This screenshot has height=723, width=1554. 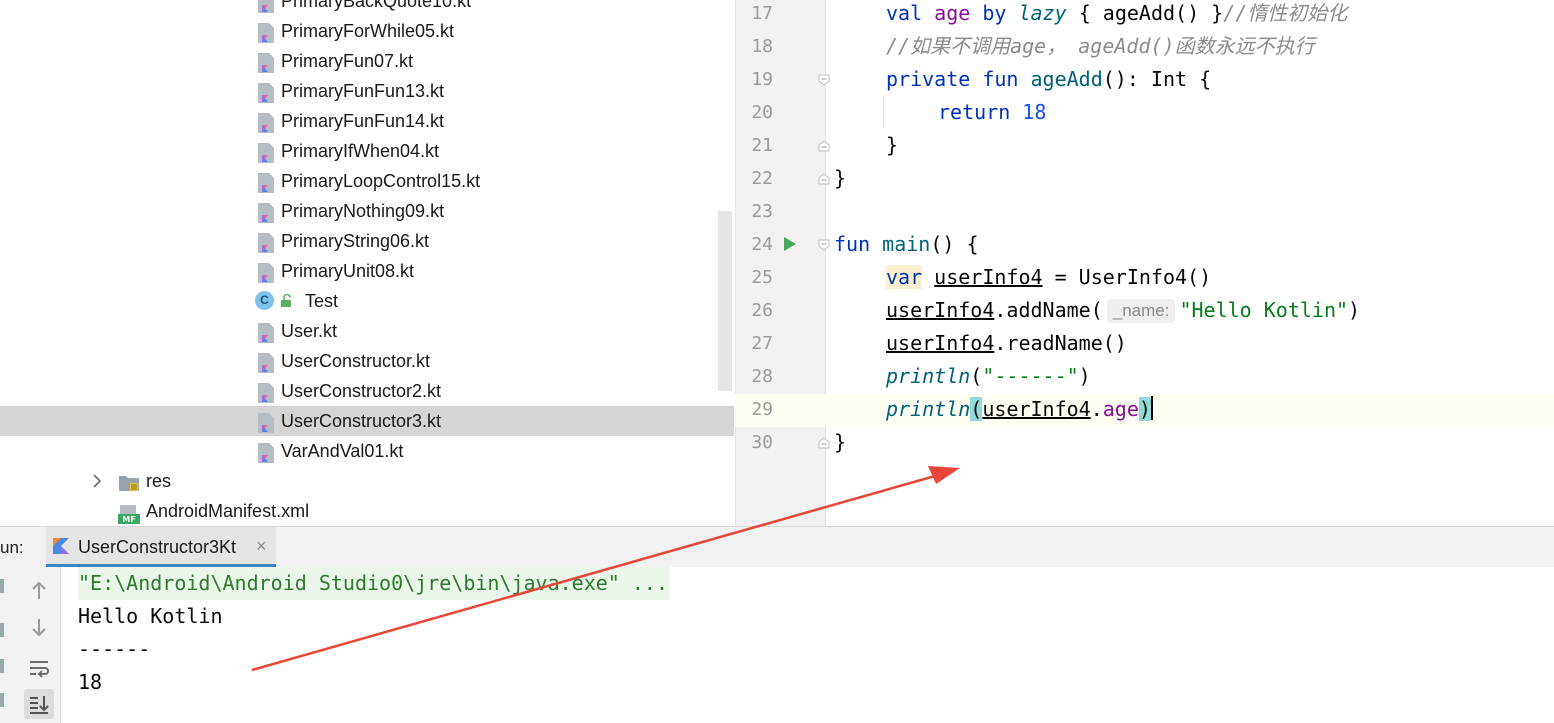 What do you see at coordinates (1096, 409) in the screenshot?
I see `code-text: .` at bounding box center [1096, 409].